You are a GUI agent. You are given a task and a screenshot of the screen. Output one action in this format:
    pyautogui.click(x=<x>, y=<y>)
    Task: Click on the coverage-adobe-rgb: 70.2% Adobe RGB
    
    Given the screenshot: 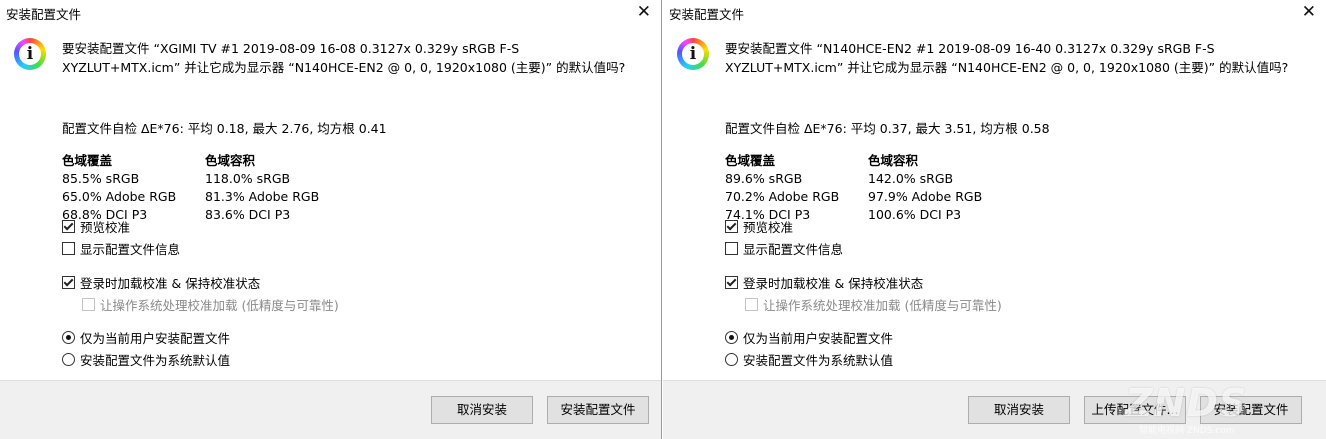 What is the action you would take?
    pyautogui.click(x=782, y=196)
    